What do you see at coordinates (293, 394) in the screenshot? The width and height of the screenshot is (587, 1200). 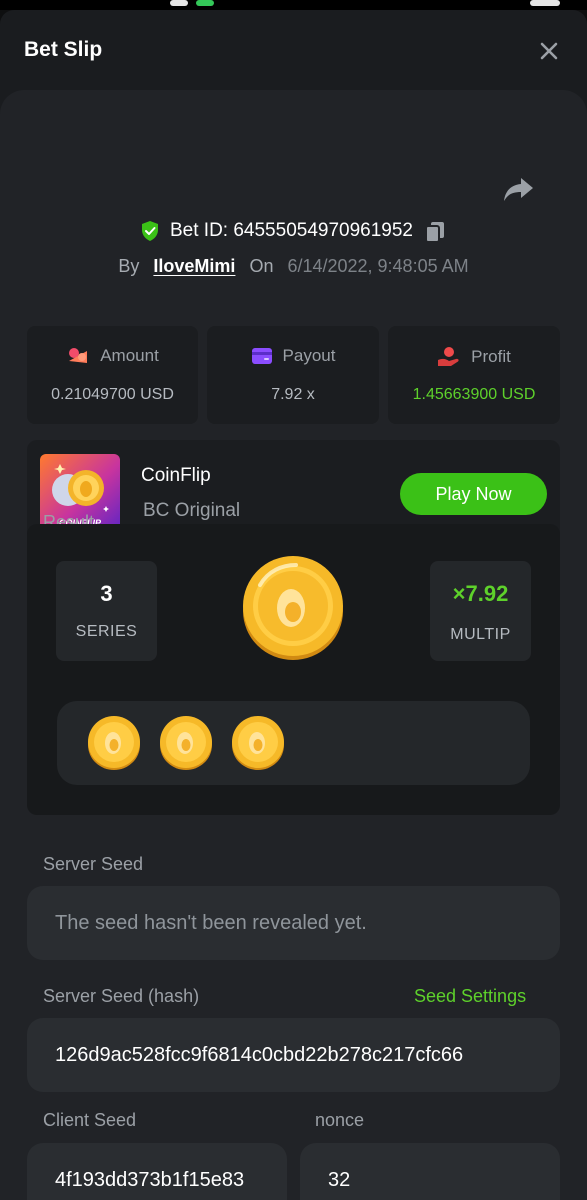 I see `payout-value: 7.92 x` at bounding box center [293, 394].